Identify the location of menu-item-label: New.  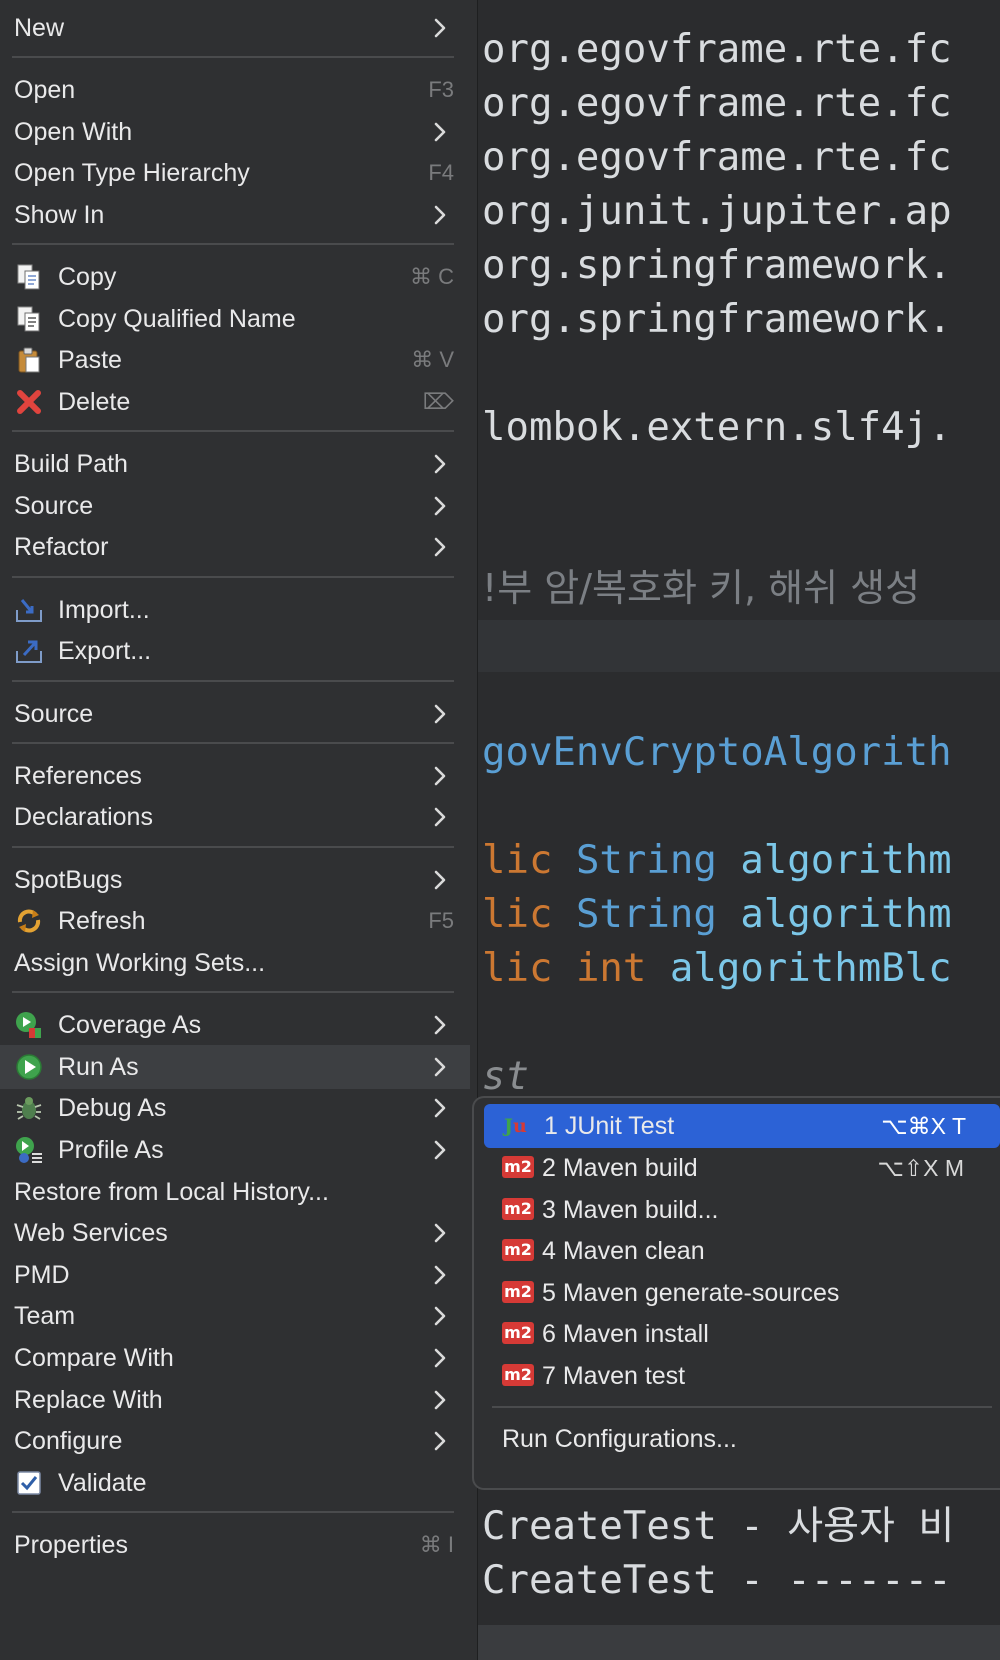
(39, 27).